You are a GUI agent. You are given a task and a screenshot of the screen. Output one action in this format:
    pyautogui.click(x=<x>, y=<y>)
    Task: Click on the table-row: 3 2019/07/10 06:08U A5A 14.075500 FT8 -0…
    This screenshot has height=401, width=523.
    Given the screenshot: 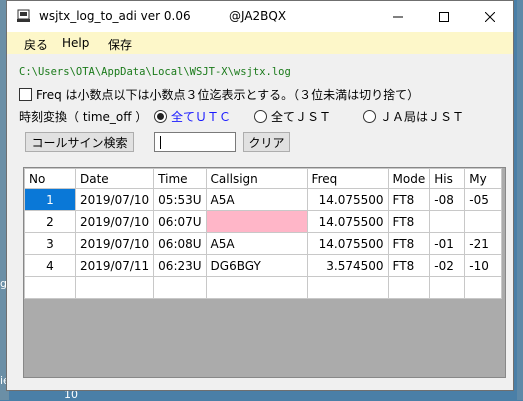 What is the action you would take?
    pyautogui.click(x=263, y=243)
    